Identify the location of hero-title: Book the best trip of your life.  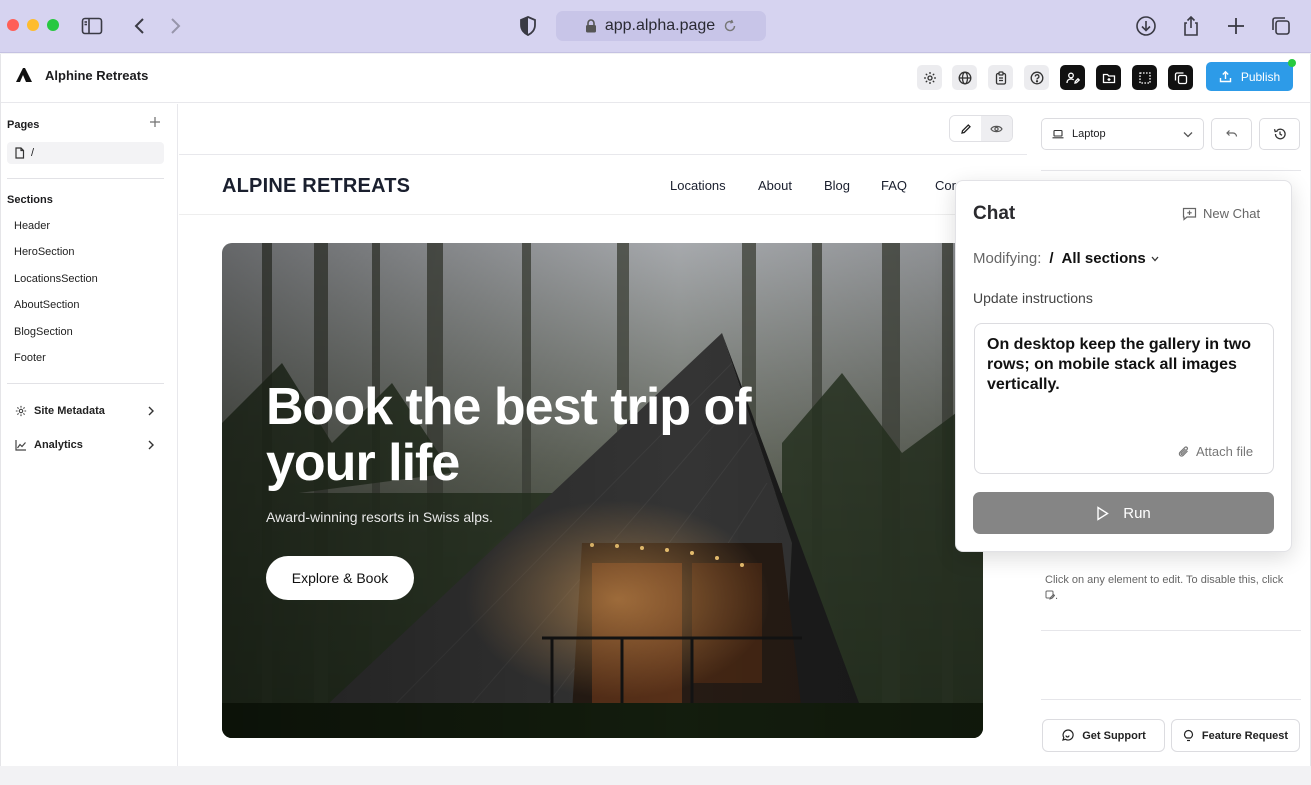
(546, 435).